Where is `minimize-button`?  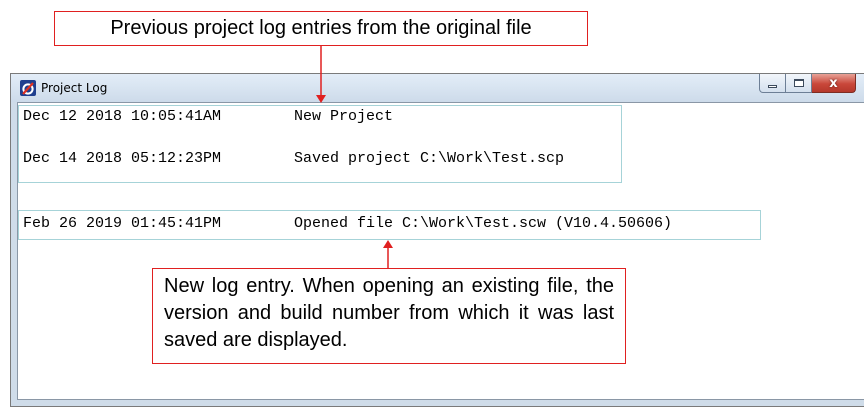
minimize-button is located at coordinates (772, 83).